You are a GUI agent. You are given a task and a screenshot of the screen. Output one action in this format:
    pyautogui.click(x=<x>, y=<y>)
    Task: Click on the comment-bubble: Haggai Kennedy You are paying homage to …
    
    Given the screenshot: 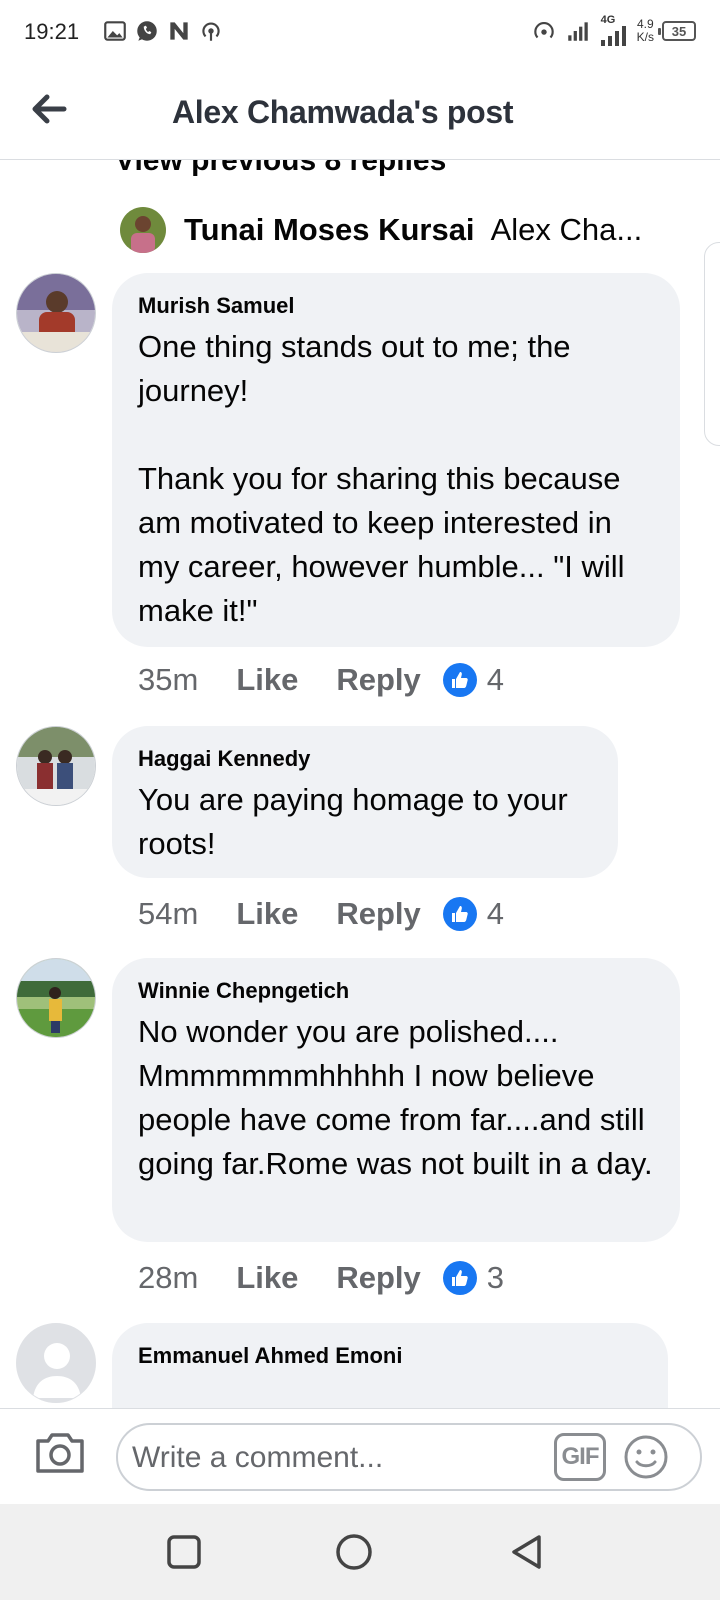 What is the action you would take?
    pyautogui.click(x=365, y=802)
    